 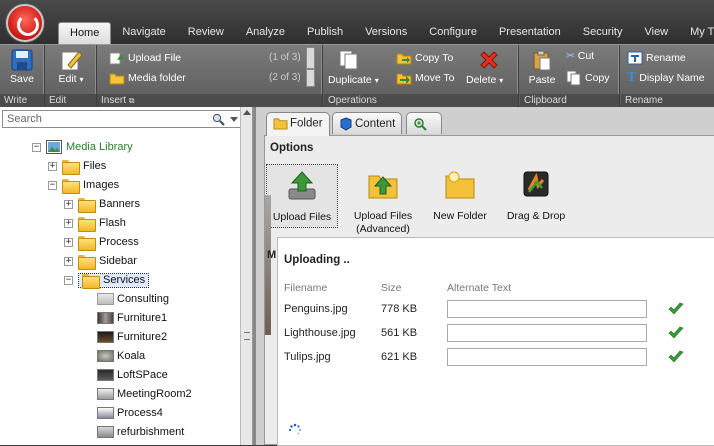 What do you see at coordinates (696, 33) in the screenshot?
I see `tab-my-toolbar: My T` at bounding box center [696, 33].